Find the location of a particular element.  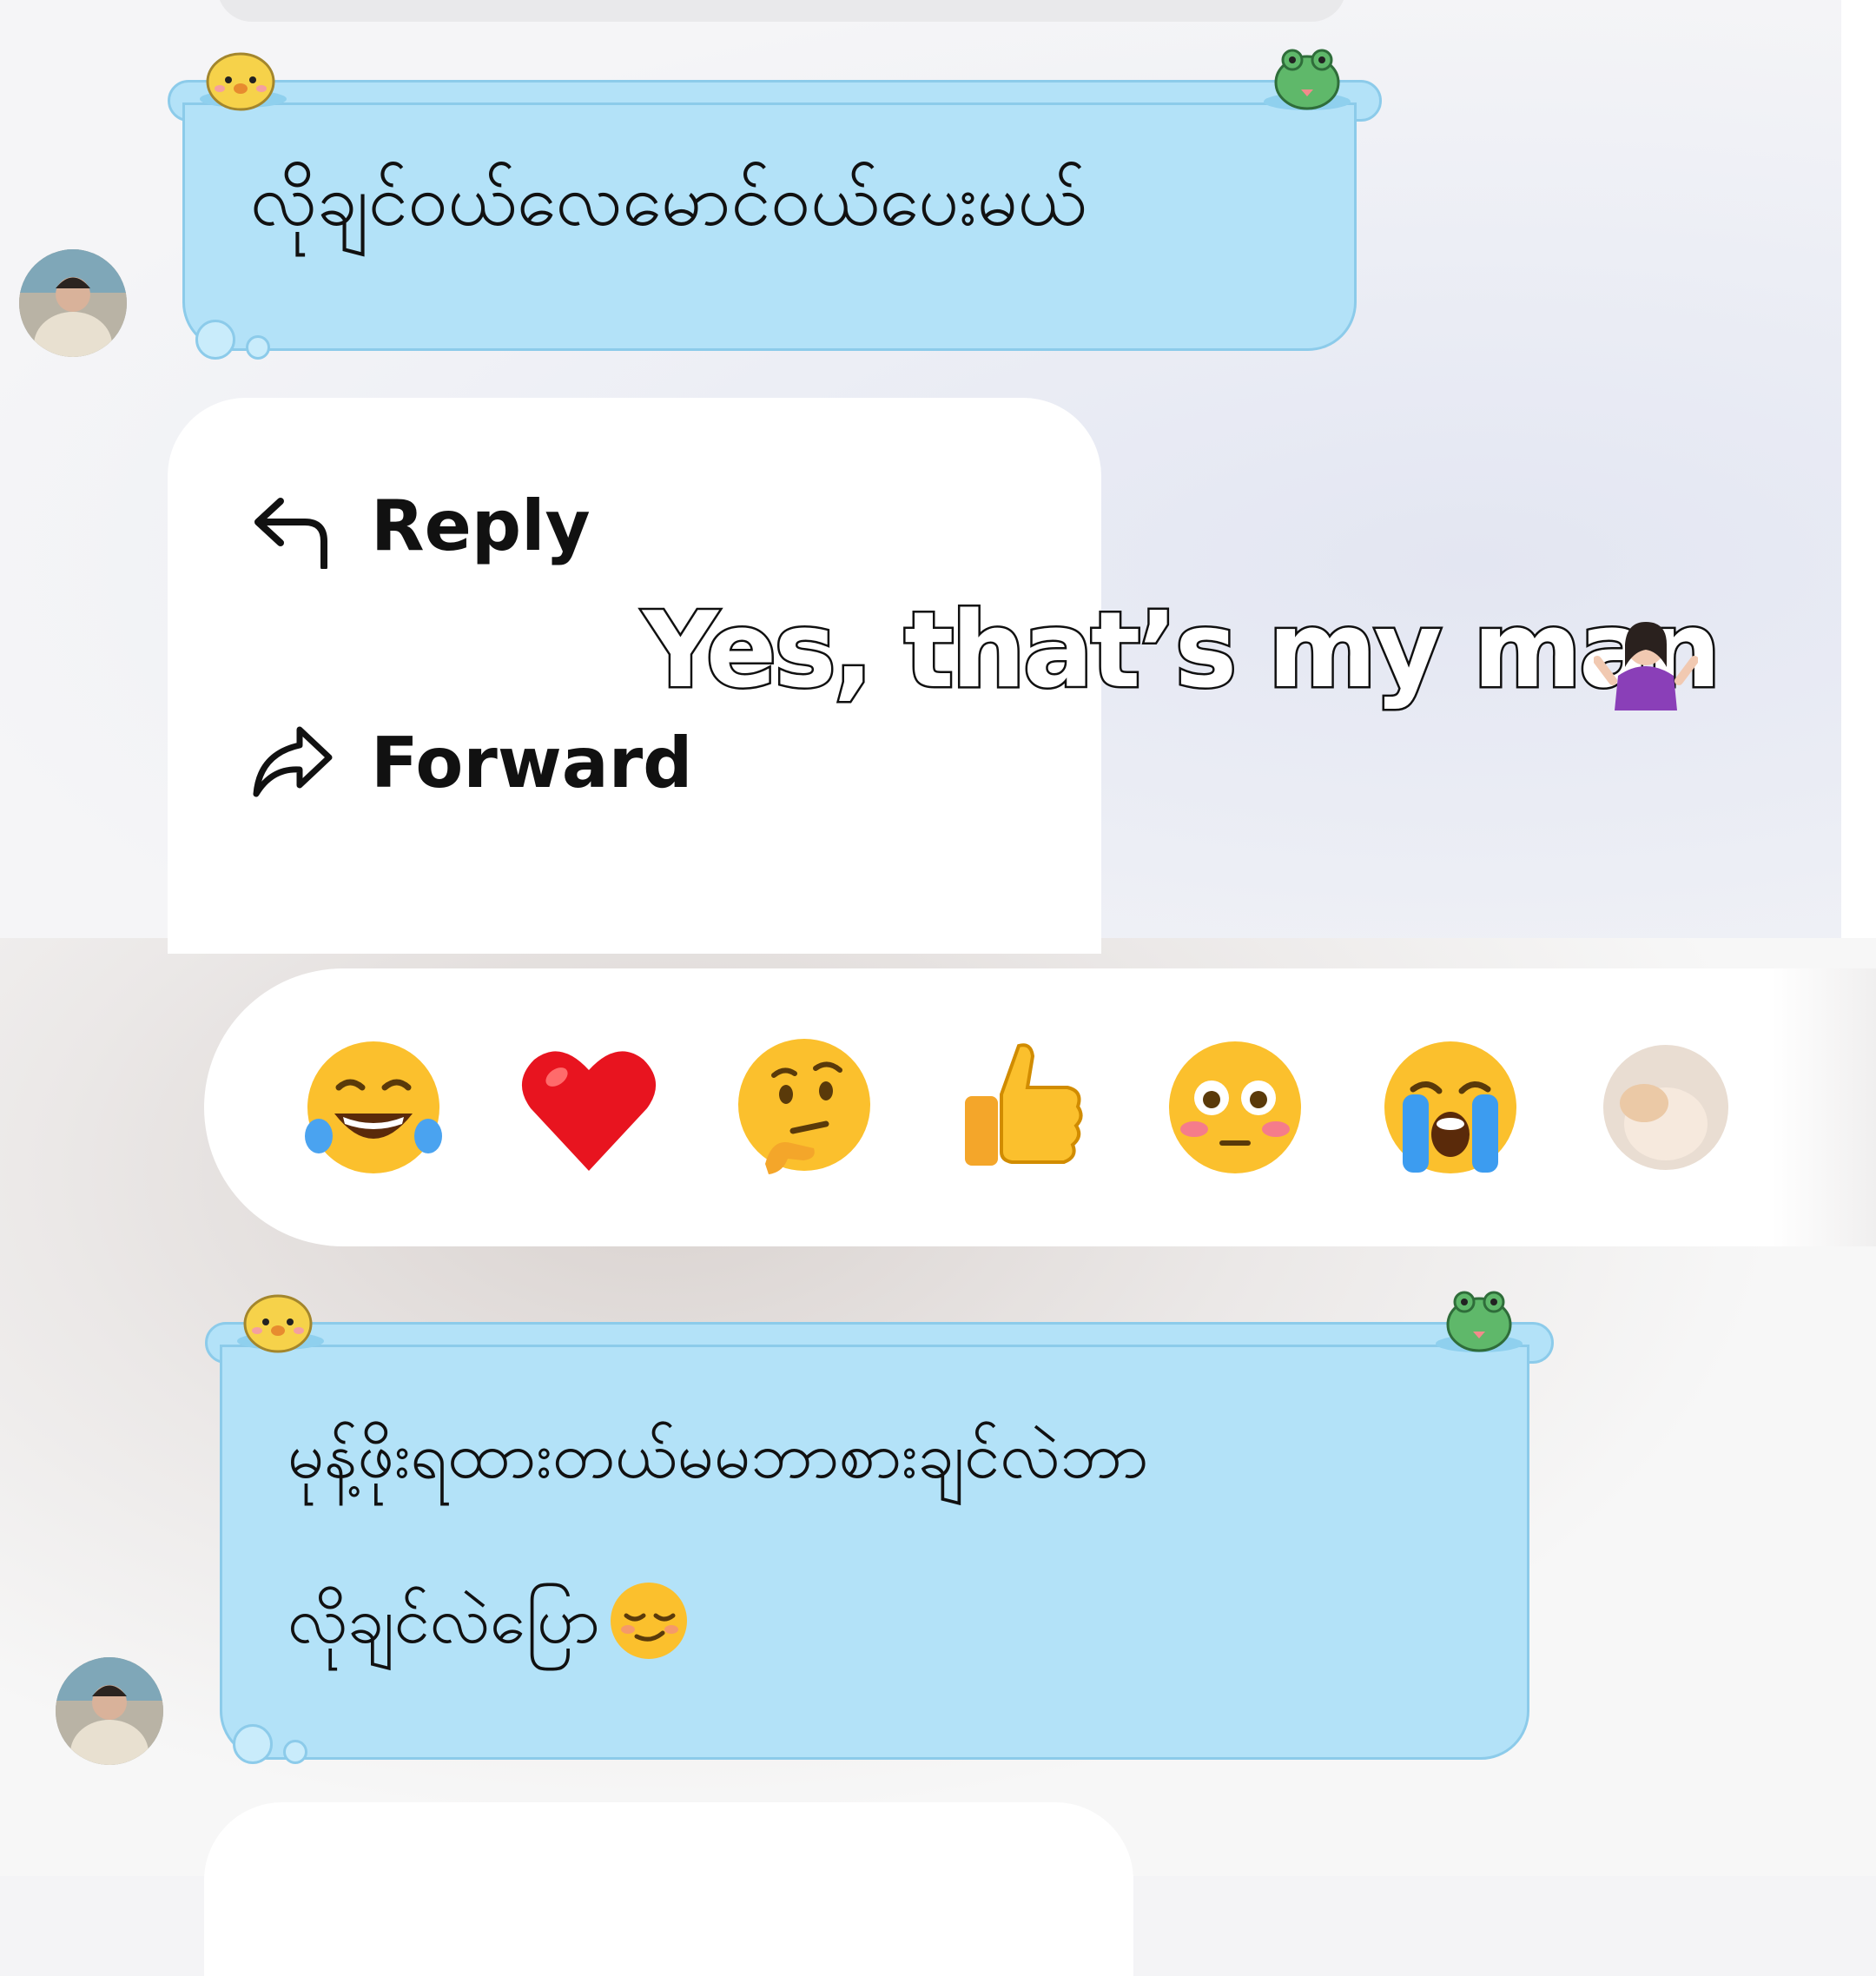

see-no-evil-monkey-emoji-icon is located at coordinates (1666, 1108).